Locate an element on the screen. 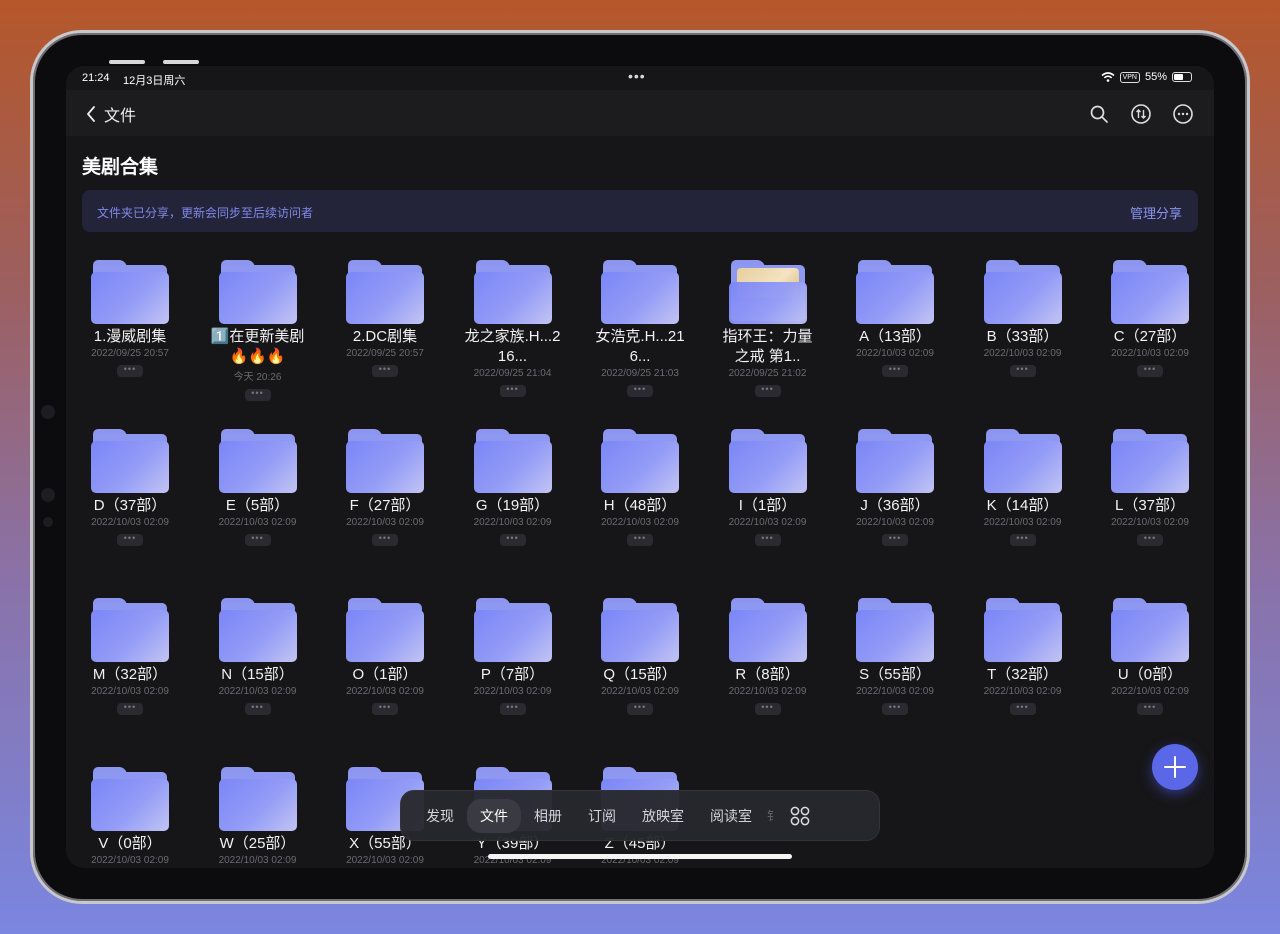 This screenshot has width=1280, height=934. folder-name: T（32部） is located at coordinates (1022, 674).